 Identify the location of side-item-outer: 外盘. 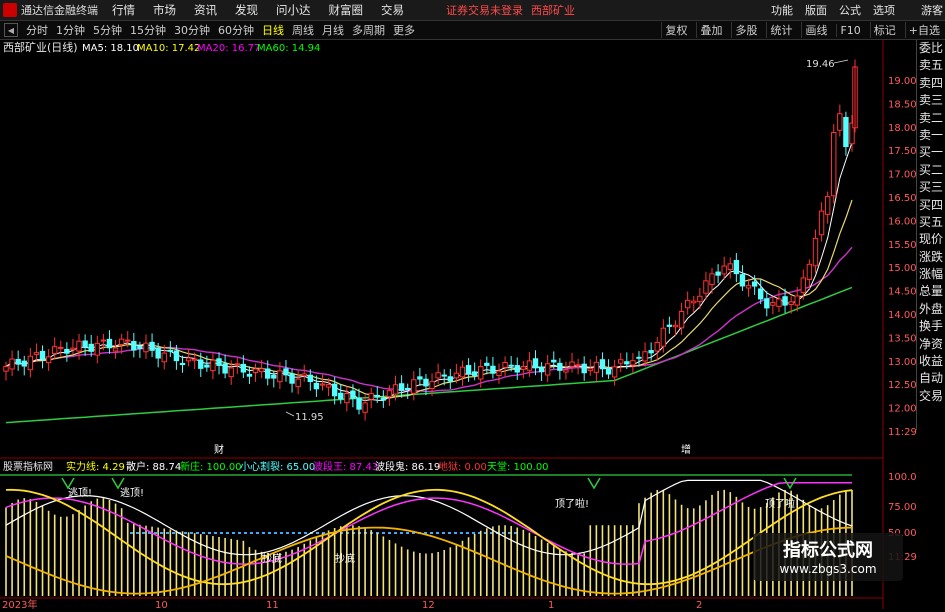
(931, 309).